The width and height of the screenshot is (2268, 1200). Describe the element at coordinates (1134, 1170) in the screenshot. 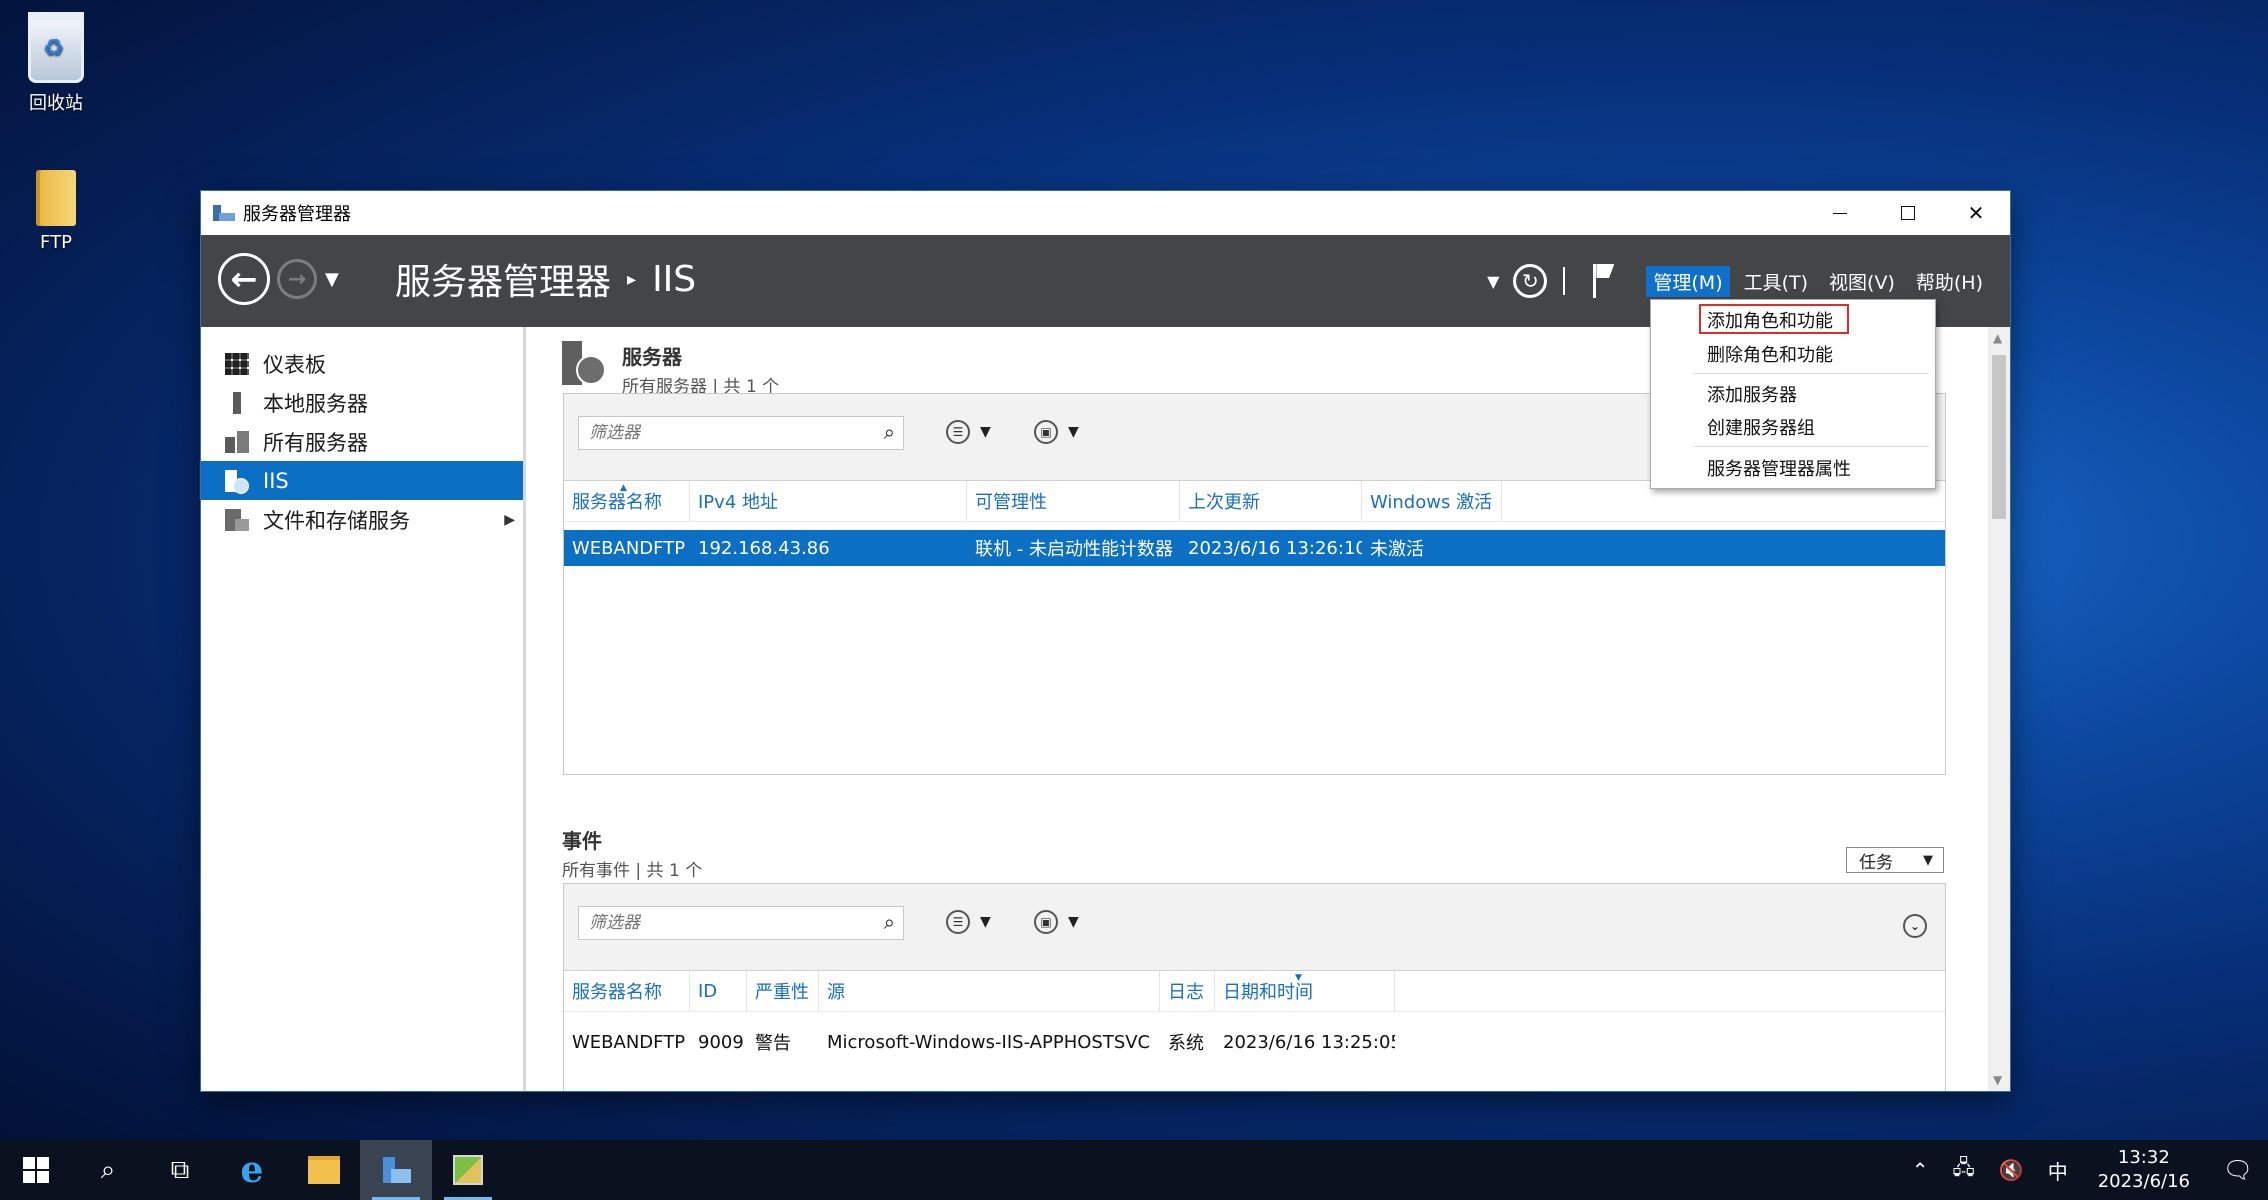

I see `taskbar: ⌕ ⧉ e ⌃ 🖧 🔇 中 13:32 2023/6/16 🗨` at that location.